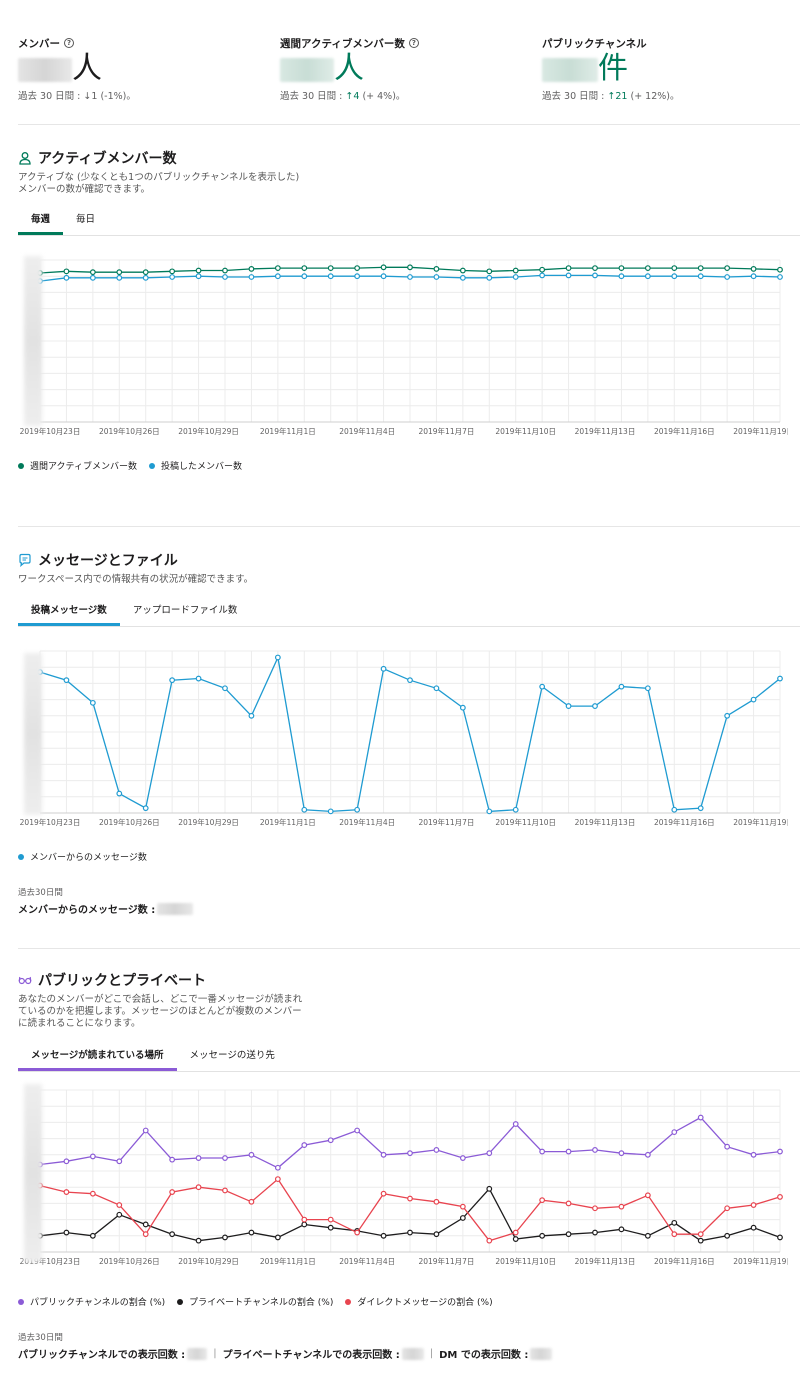 The width and height of the screenshot is (800, 1384). What do you see at coordinates (85, 223) in the screenshot?
I see `tab-daily: 毎日` at bounding box center [85, 223].